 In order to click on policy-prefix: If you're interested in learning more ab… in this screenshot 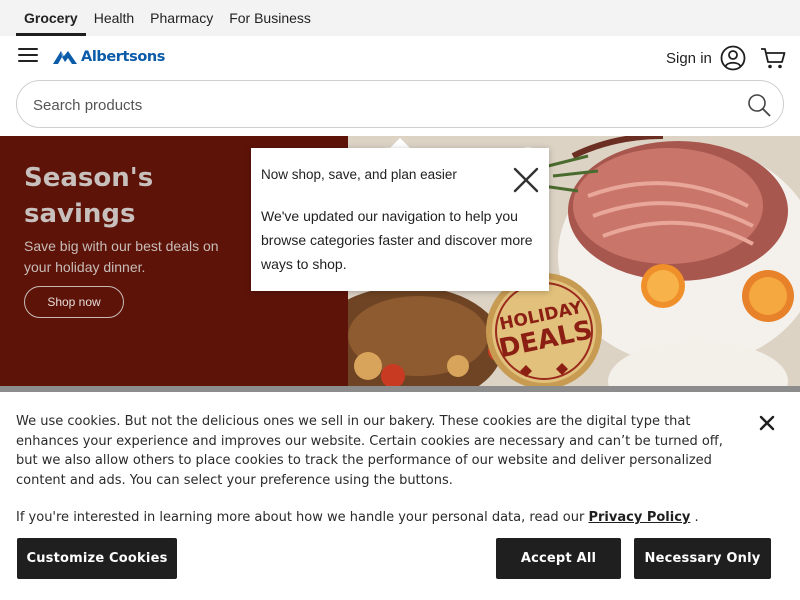, I will do `click(300, 517)`.